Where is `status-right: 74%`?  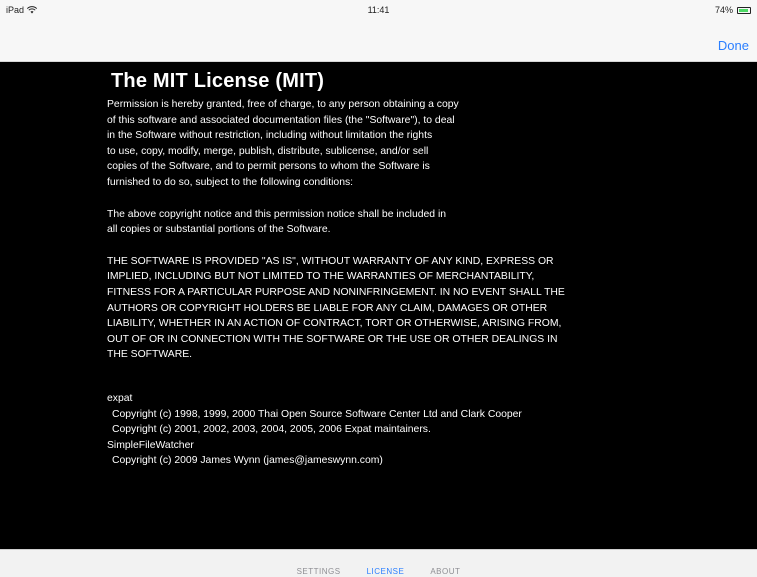 status-right: 74% is located at coordinates (733, 10).